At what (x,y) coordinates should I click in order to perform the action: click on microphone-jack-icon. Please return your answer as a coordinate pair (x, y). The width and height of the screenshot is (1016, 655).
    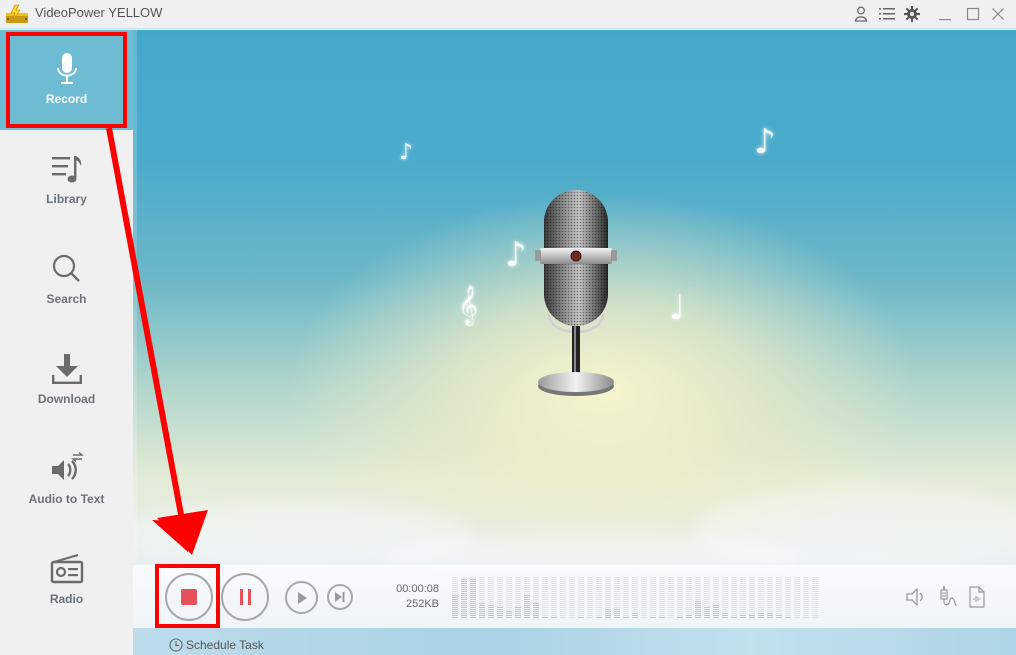
    Looking at the image, I should click on (948, 597).